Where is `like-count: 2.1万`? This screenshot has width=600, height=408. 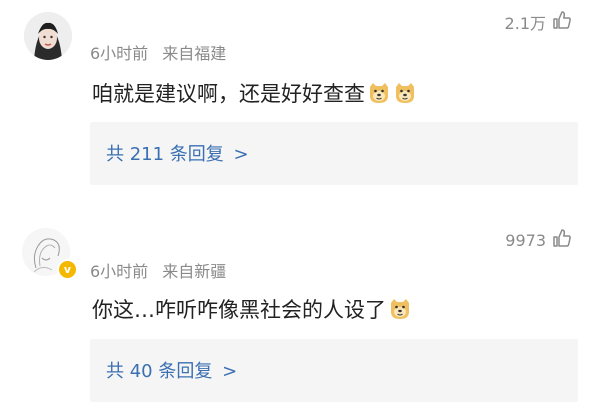 like-count: 2.1万 is located at coordinates (525, 23).